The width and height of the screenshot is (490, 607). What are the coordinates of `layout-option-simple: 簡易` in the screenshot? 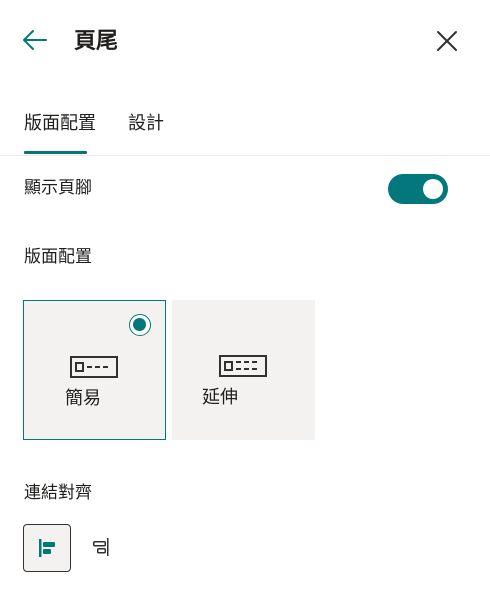 It's located at (94, 370).